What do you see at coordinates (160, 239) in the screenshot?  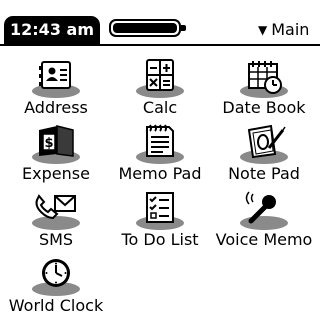 I see `app-label: To Do List` at bounding box center [160, 239].